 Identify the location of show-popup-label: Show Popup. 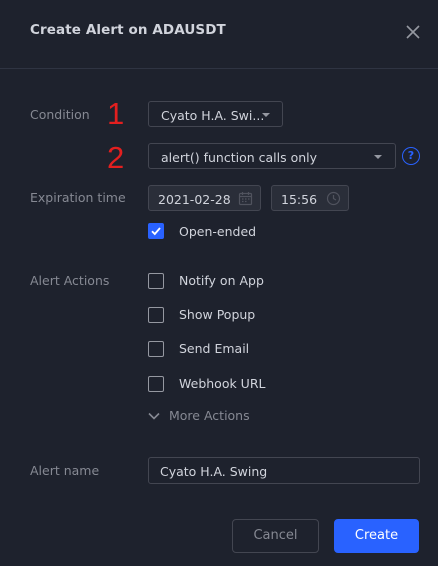
(217, 314).